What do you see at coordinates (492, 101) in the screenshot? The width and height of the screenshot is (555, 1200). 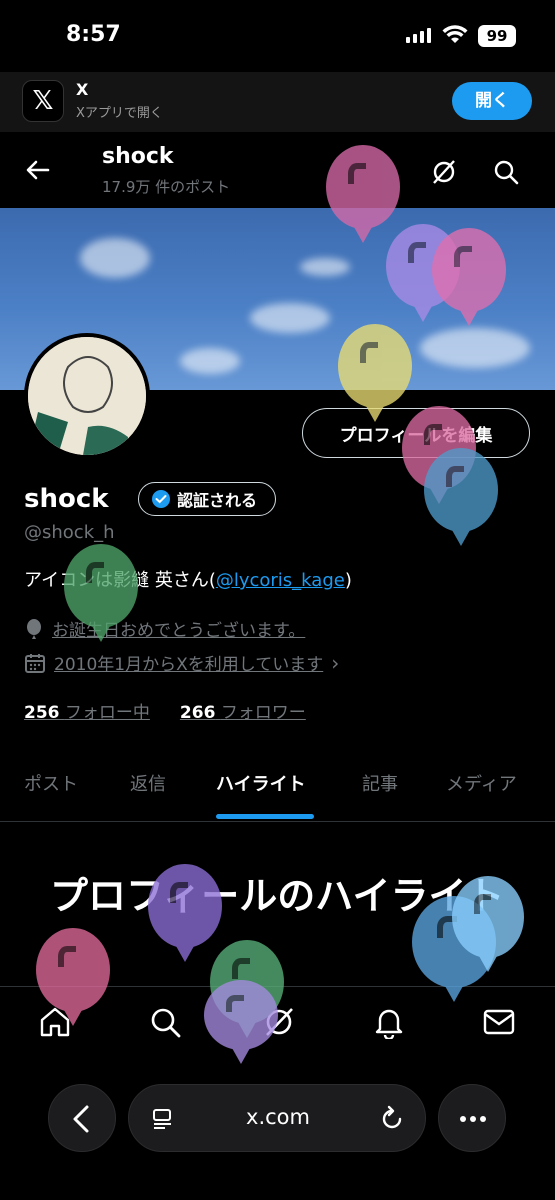 I see `open-app-button: 開く` at bounding box center [492, 101].